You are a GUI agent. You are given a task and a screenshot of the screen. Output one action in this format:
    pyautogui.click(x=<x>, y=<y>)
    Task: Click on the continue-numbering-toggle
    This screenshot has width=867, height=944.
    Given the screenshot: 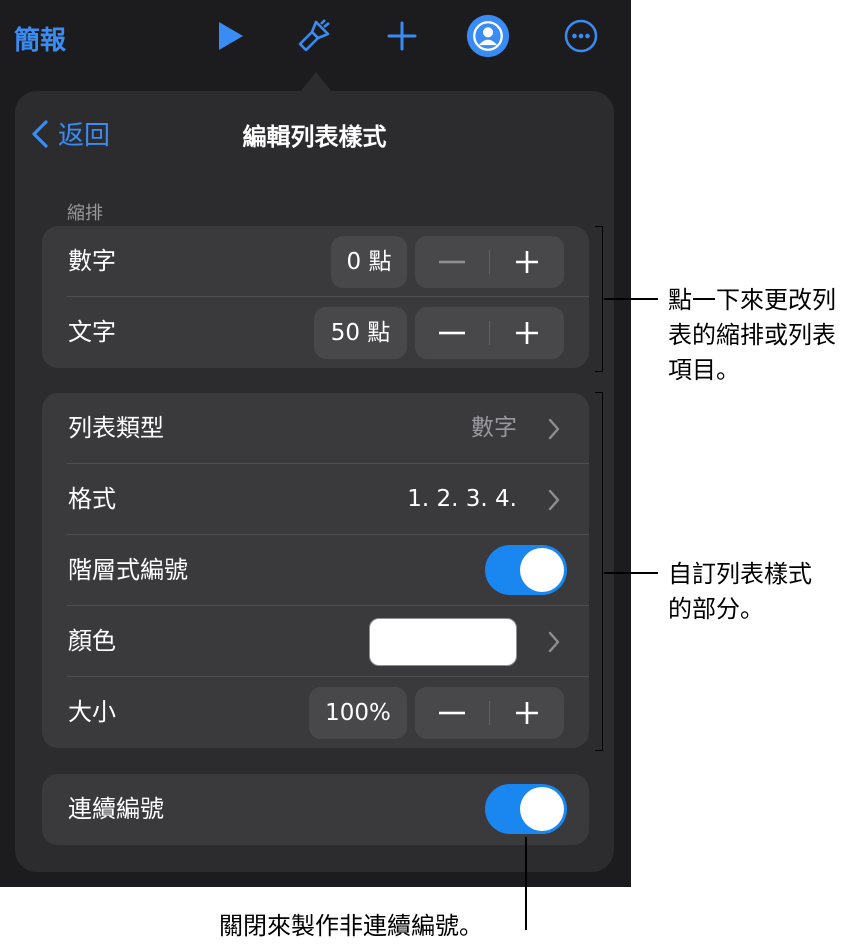 What is the action you would take?
    pyautogui.click(x=526, y=809)
    